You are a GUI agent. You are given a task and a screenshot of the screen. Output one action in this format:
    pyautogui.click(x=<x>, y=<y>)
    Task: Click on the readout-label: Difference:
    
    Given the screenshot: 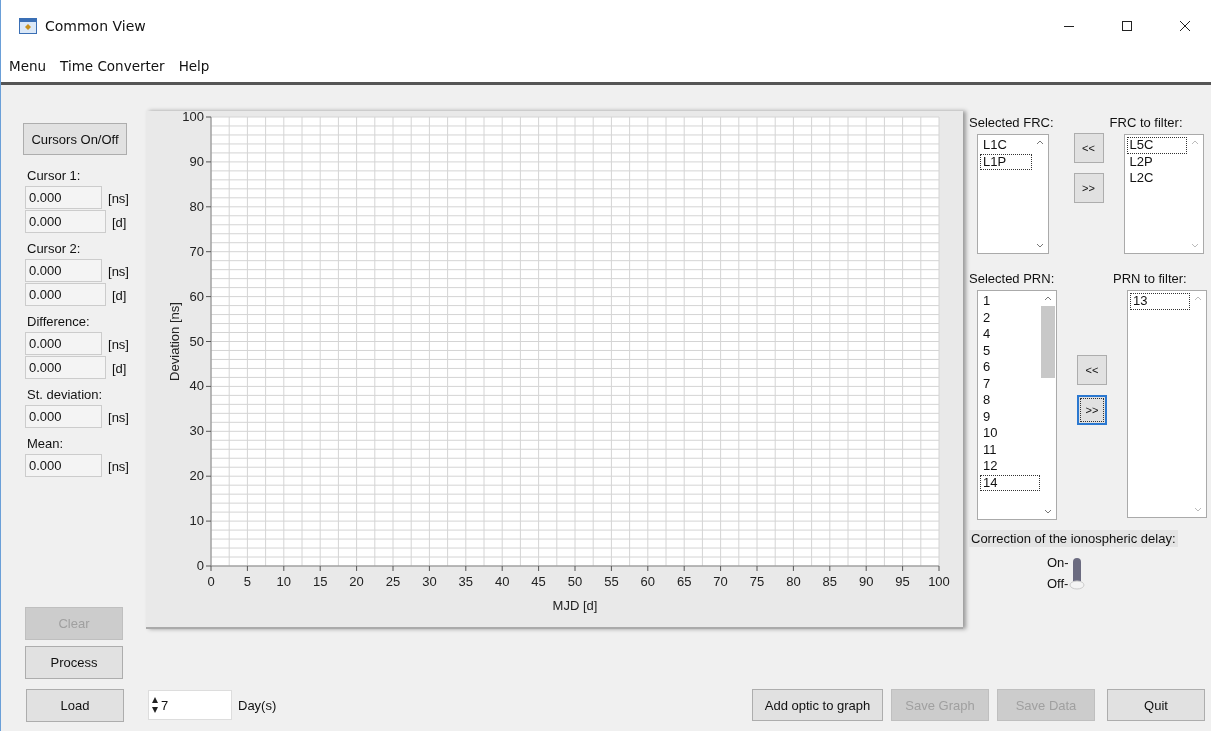 What is the action you would take?
    pyautogui.click(x=59, y=321)
    